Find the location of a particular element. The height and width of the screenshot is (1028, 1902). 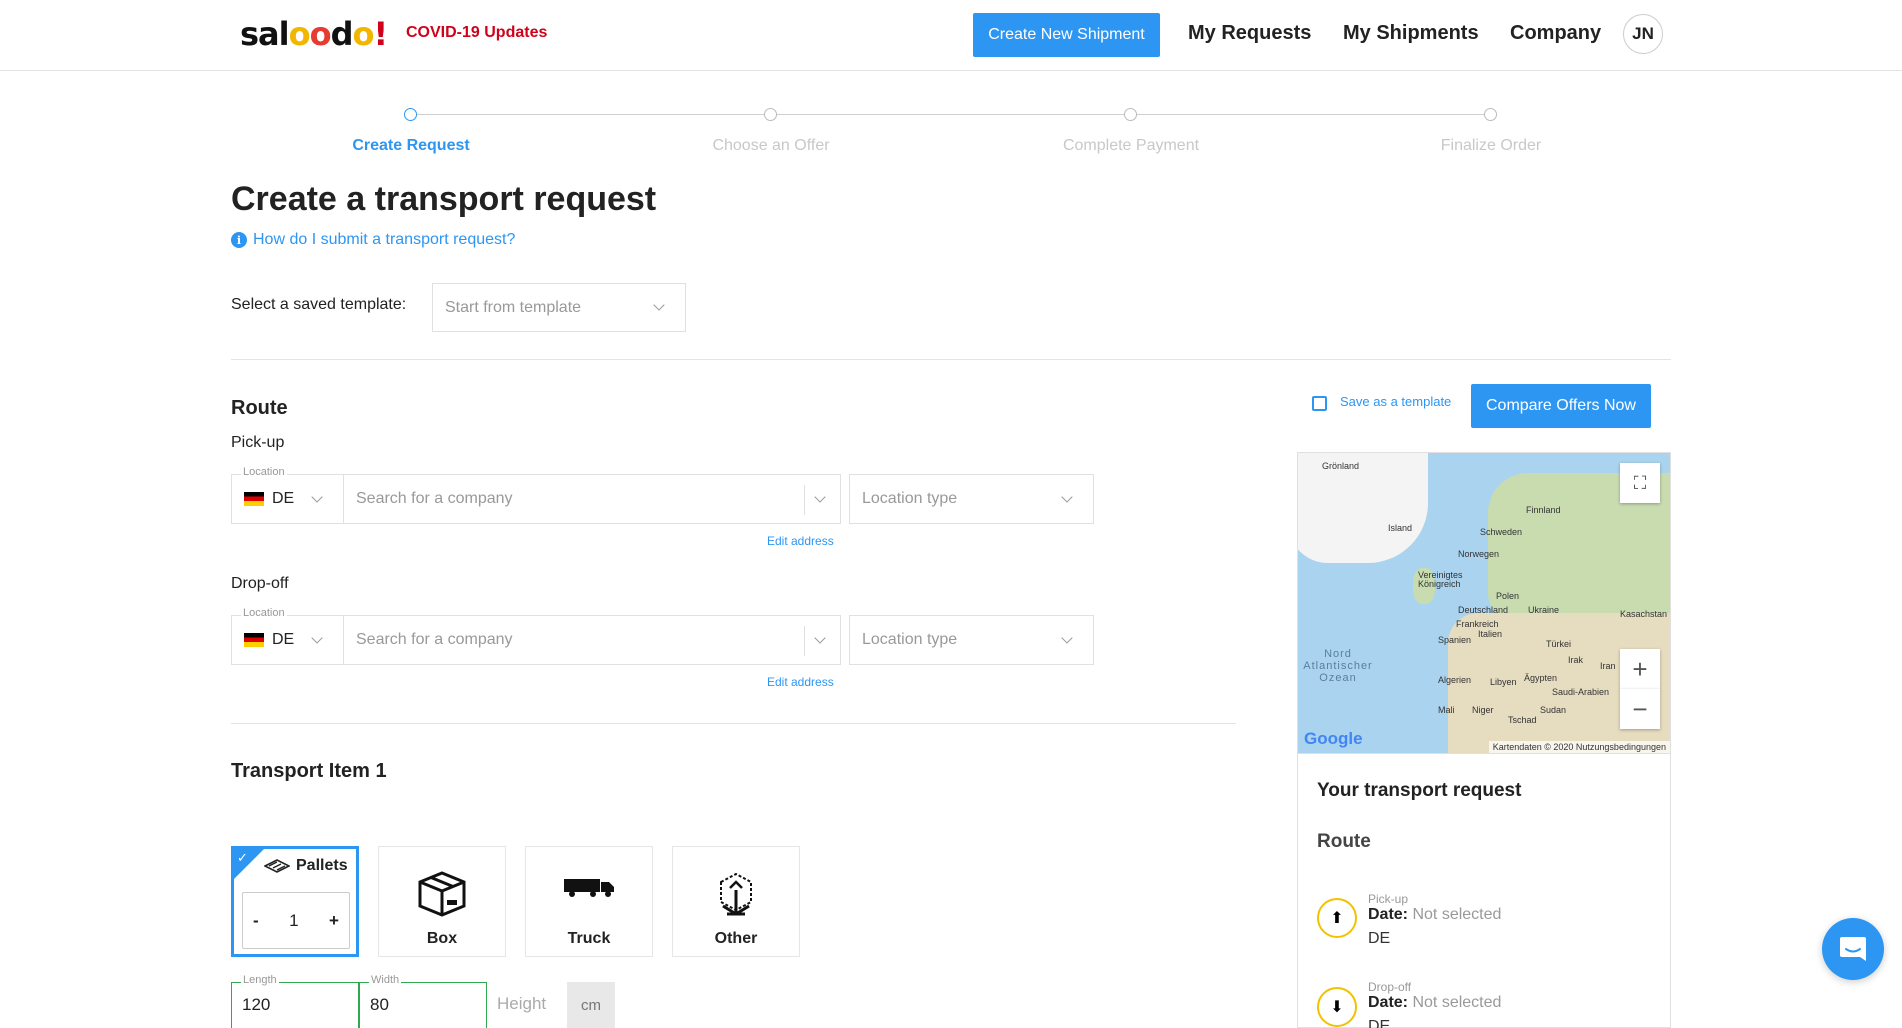

length-label: Length is located at coordinates (260, 980).